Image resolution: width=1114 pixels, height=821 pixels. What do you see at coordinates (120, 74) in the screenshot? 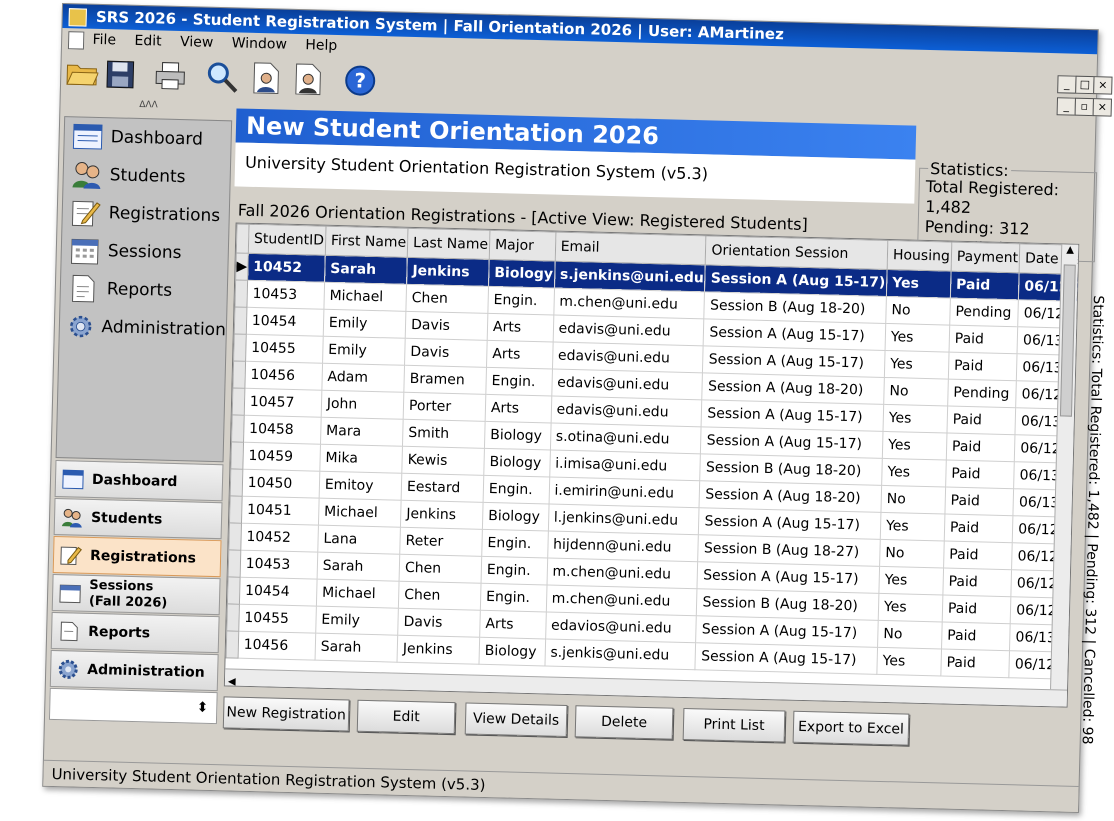
I see `save-button` at bounding box center [120, 74].